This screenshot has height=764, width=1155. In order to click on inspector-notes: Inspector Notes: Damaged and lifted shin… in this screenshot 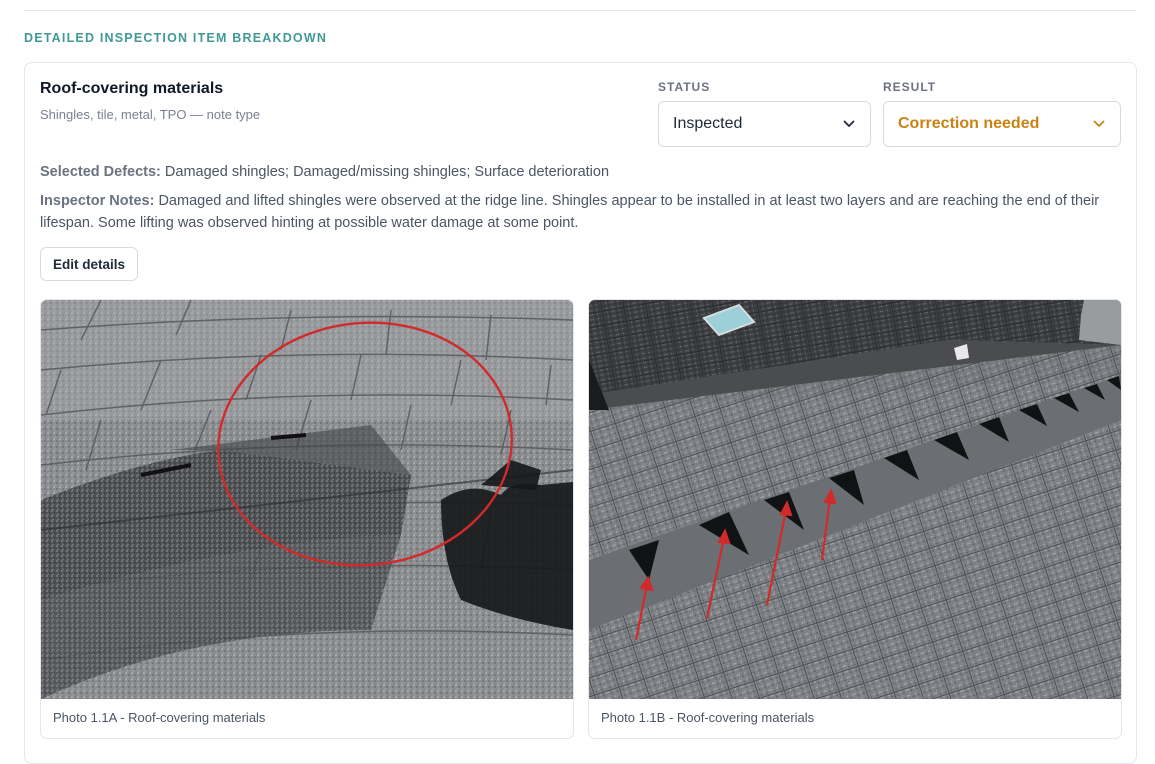, I will do `click(582, 212)`.